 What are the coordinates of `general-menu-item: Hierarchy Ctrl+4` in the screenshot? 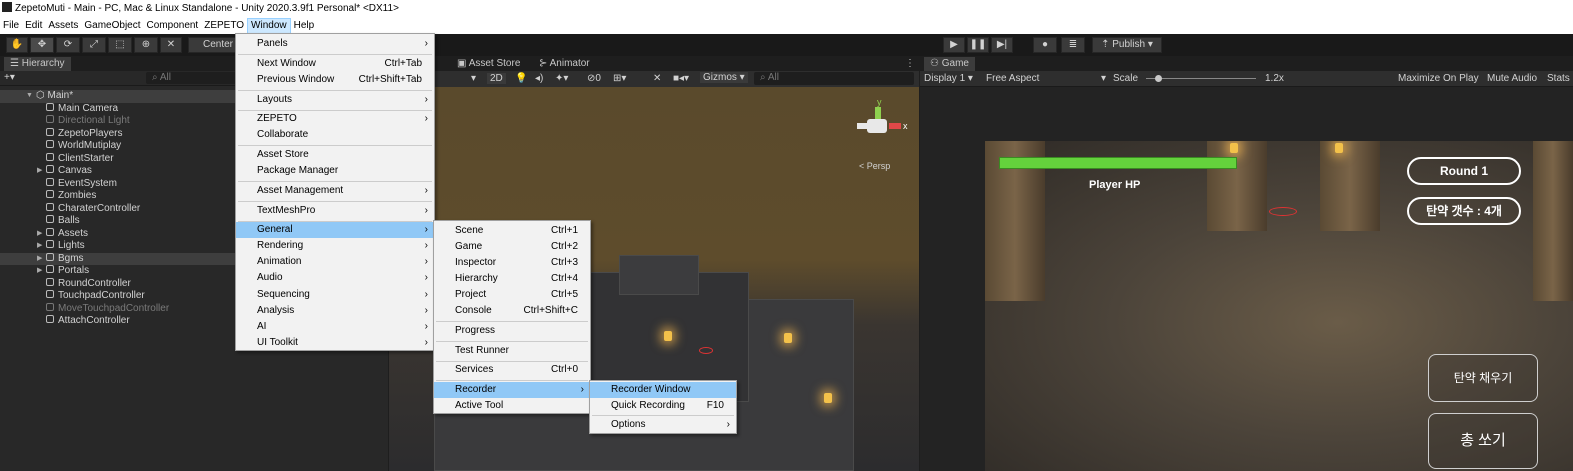 It's located at (512, 279).